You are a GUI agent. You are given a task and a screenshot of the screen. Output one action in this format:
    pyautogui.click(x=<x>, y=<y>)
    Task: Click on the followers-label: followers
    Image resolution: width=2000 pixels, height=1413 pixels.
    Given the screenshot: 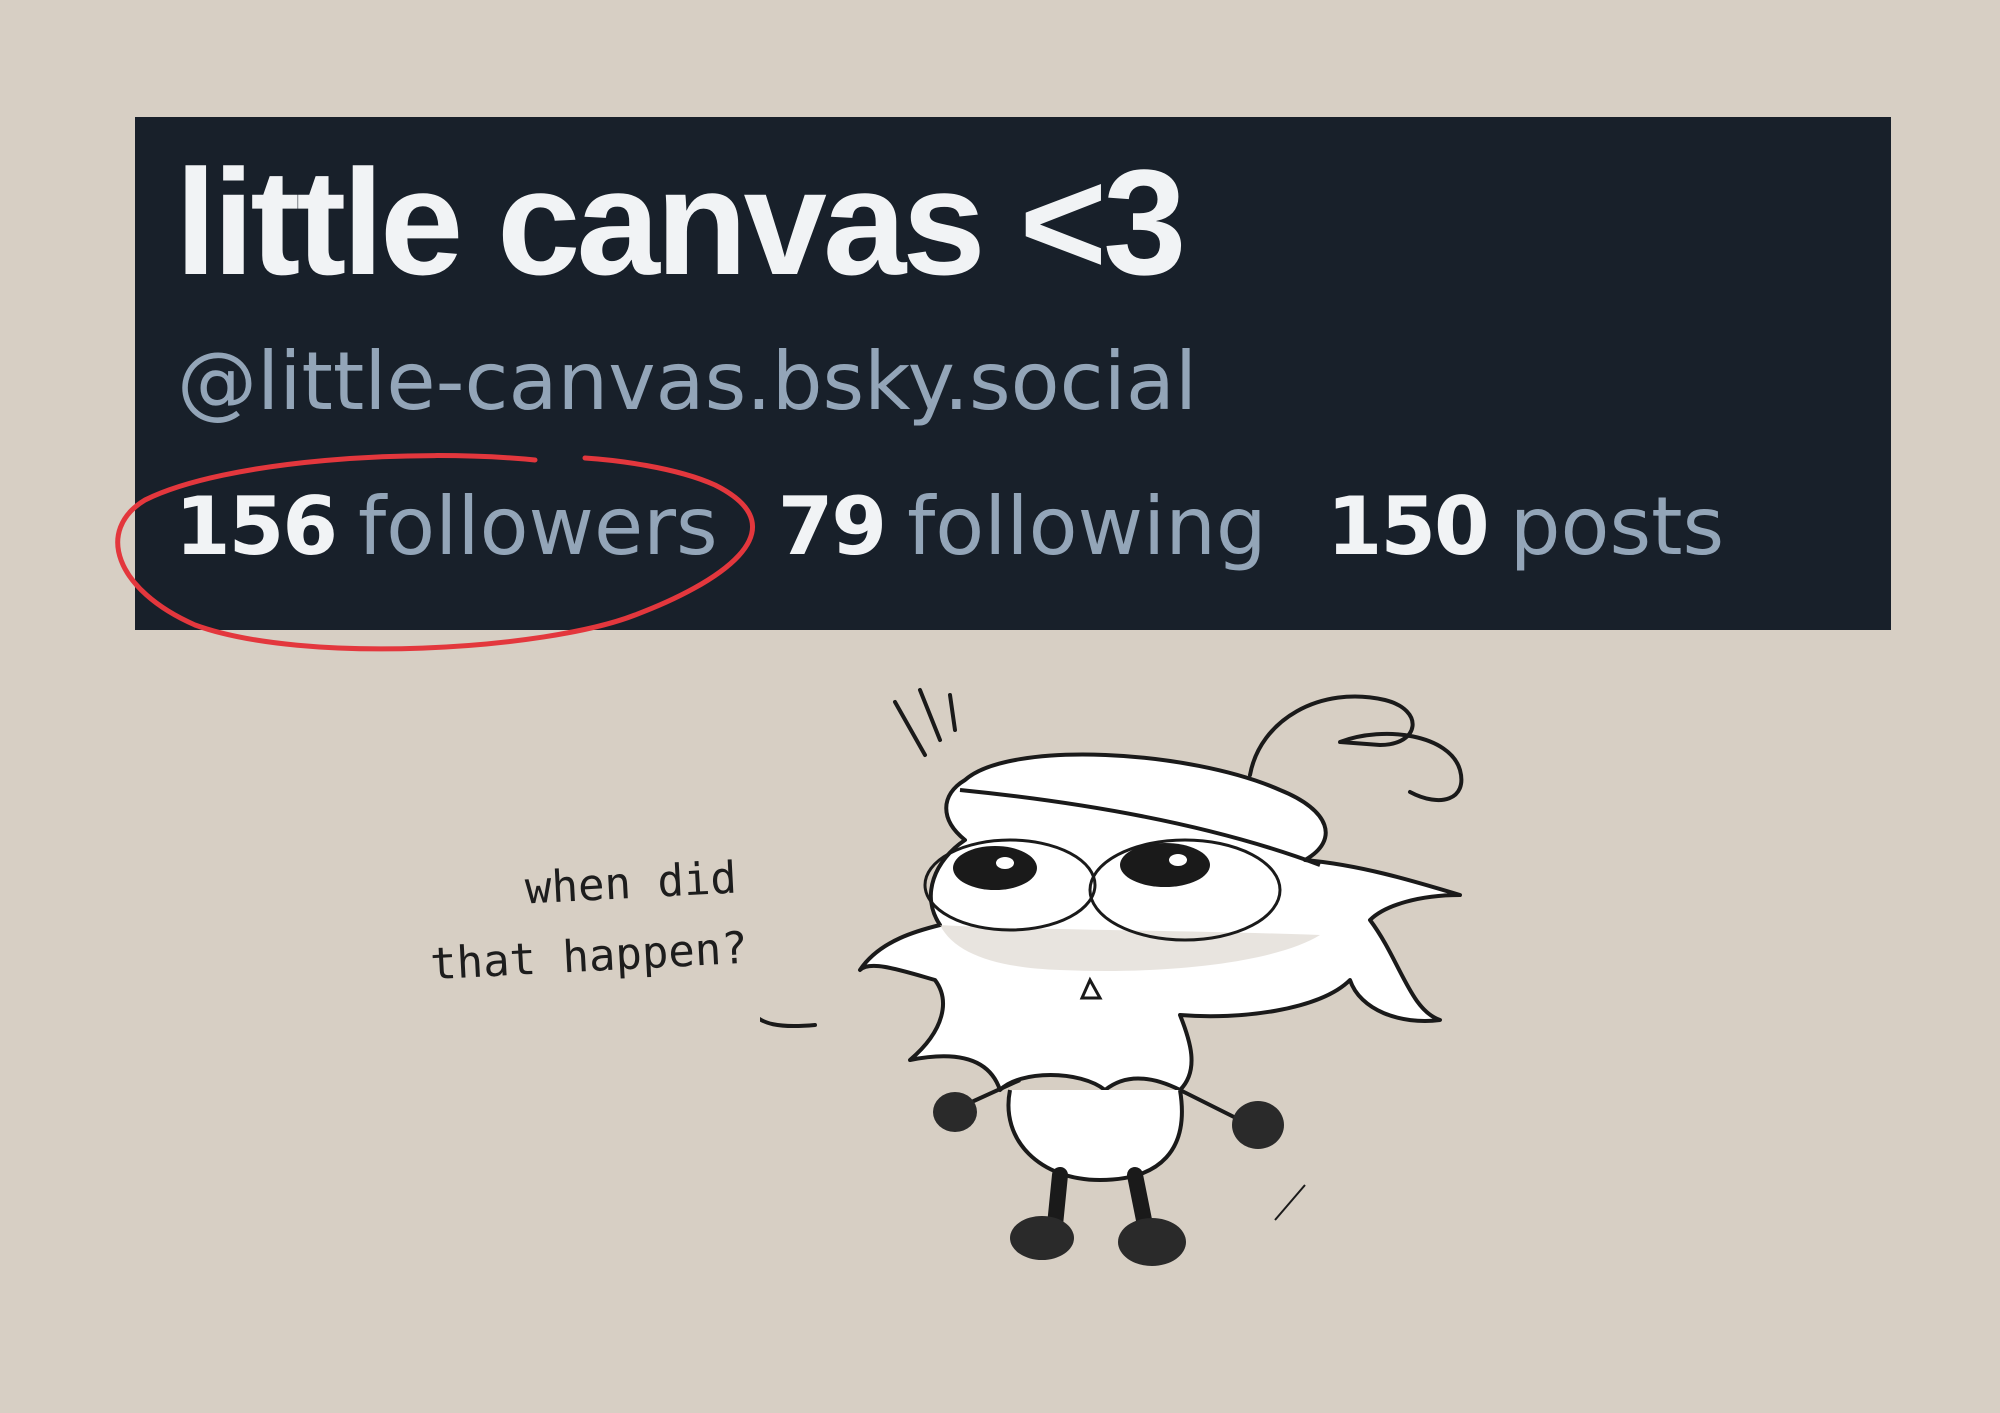 What is the action you would take?
    pyautogui.click(x=538, y=526)
    